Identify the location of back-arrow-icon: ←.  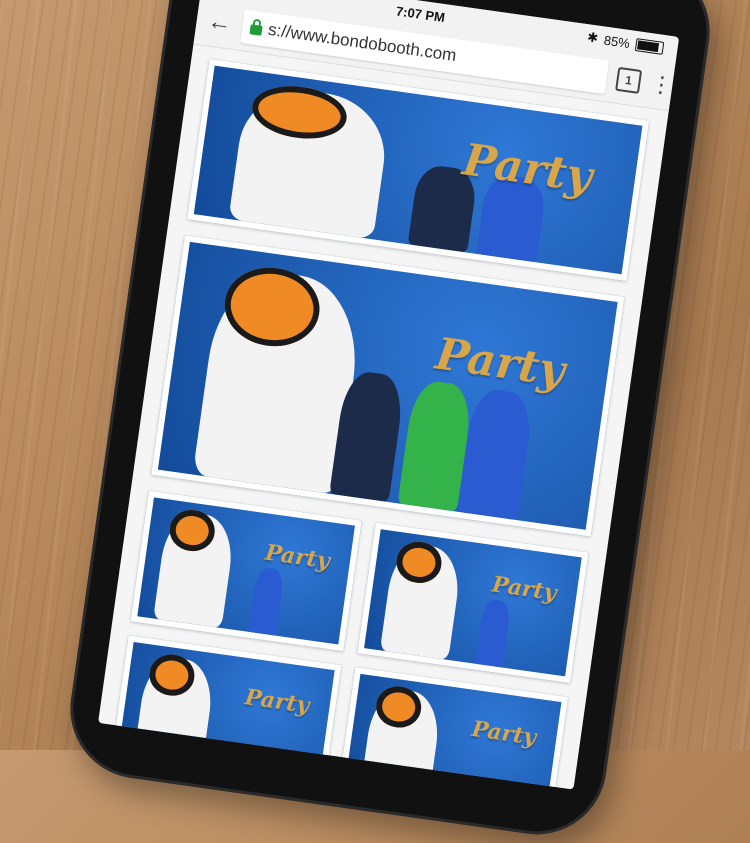
(220, 22).